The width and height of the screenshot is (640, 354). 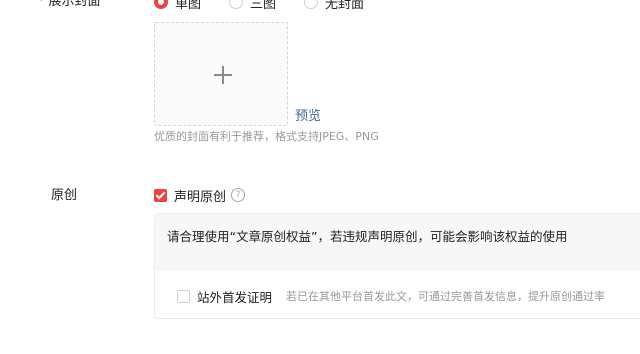 I want to click on first-publish-checkbox, so click(x=183, y=296).